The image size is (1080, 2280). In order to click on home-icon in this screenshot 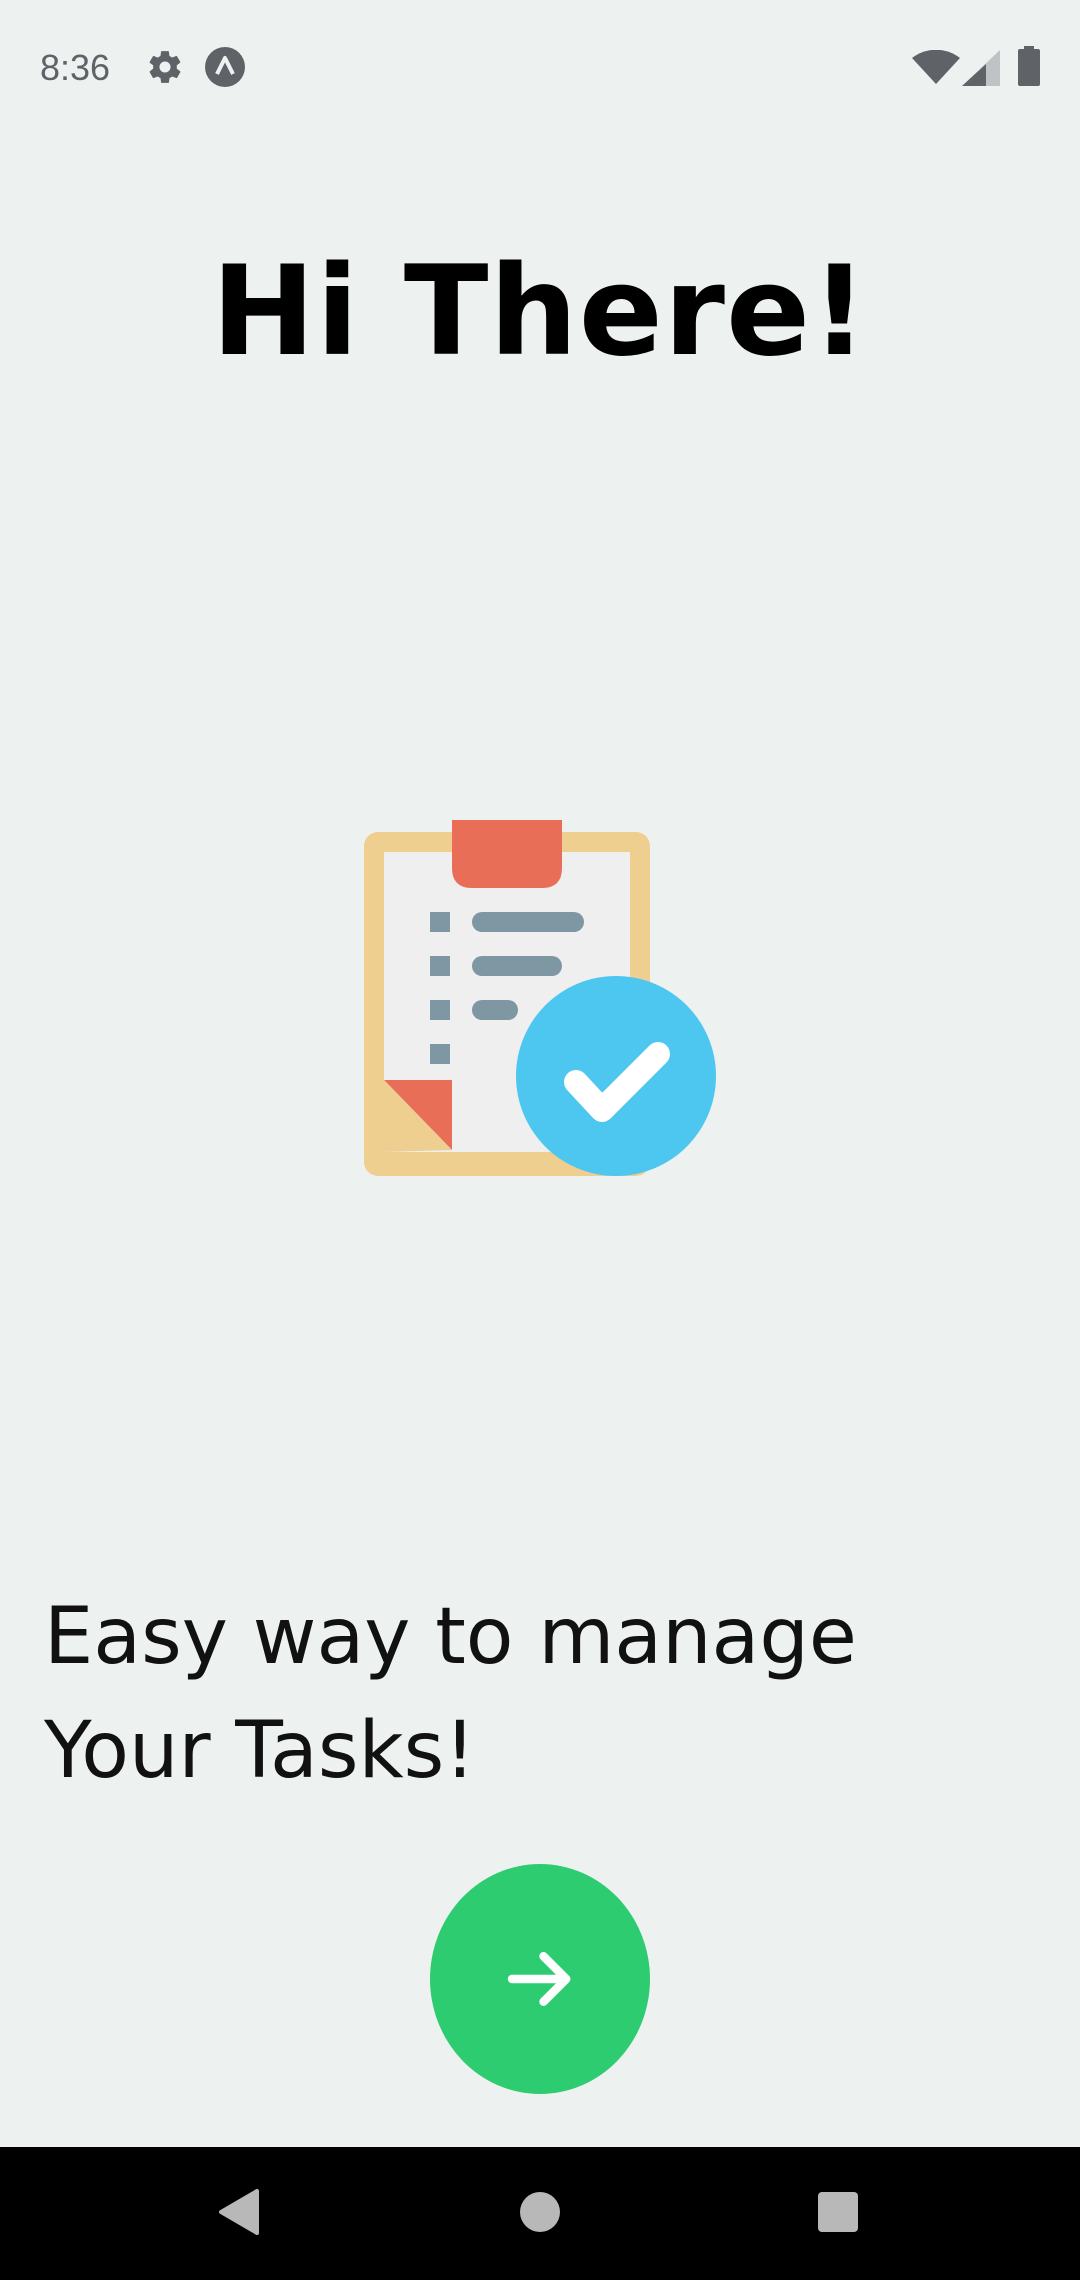, I will do `click(540, 2212)`.